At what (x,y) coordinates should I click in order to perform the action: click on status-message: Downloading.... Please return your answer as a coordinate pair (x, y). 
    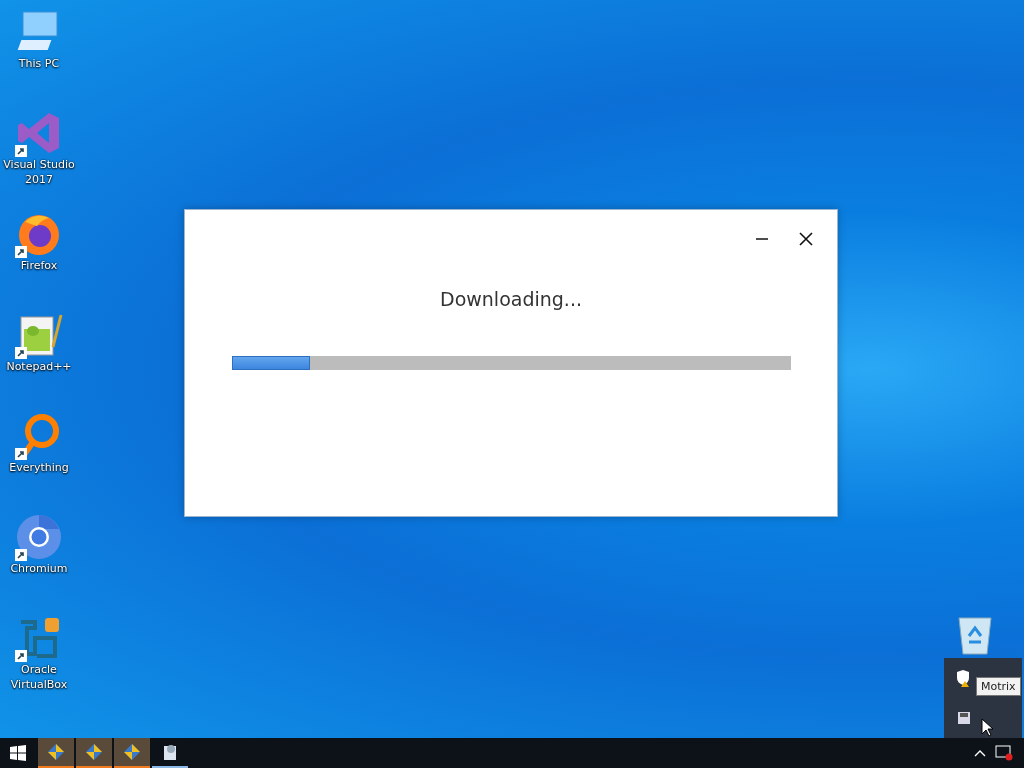
    Looking at the image, I should click on (511, 299).